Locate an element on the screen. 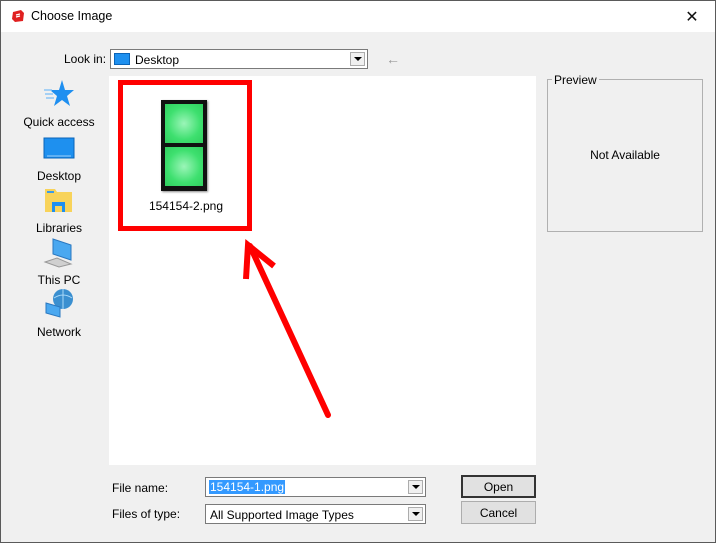 This screenshot has height=543, width=716. open-button: Open is located at coordinates (498, 486).